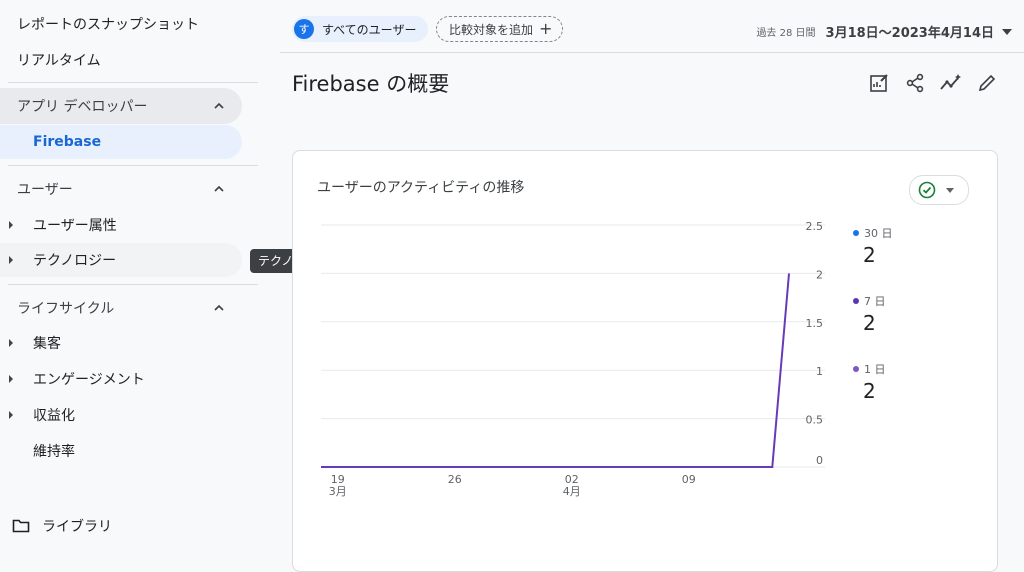 Image resolution: width=1024 pixels, height=572 pixels. I want to click on x-tick-label: 26, so click(455, 479).